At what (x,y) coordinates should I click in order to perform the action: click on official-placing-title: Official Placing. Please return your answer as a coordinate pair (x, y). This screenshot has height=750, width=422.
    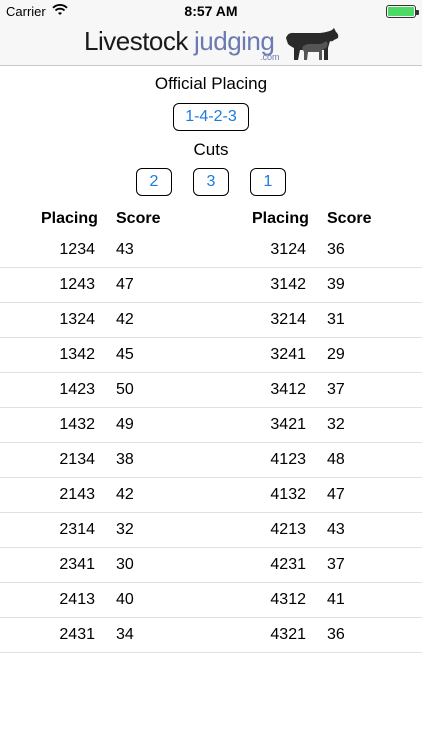
    Looking at the image, I should click on (211, 83).